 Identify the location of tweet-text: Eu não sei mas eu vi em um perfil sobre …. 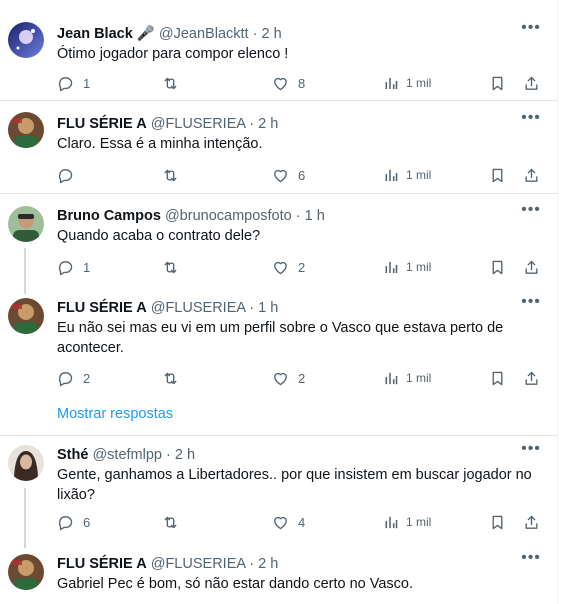
(280, 338).